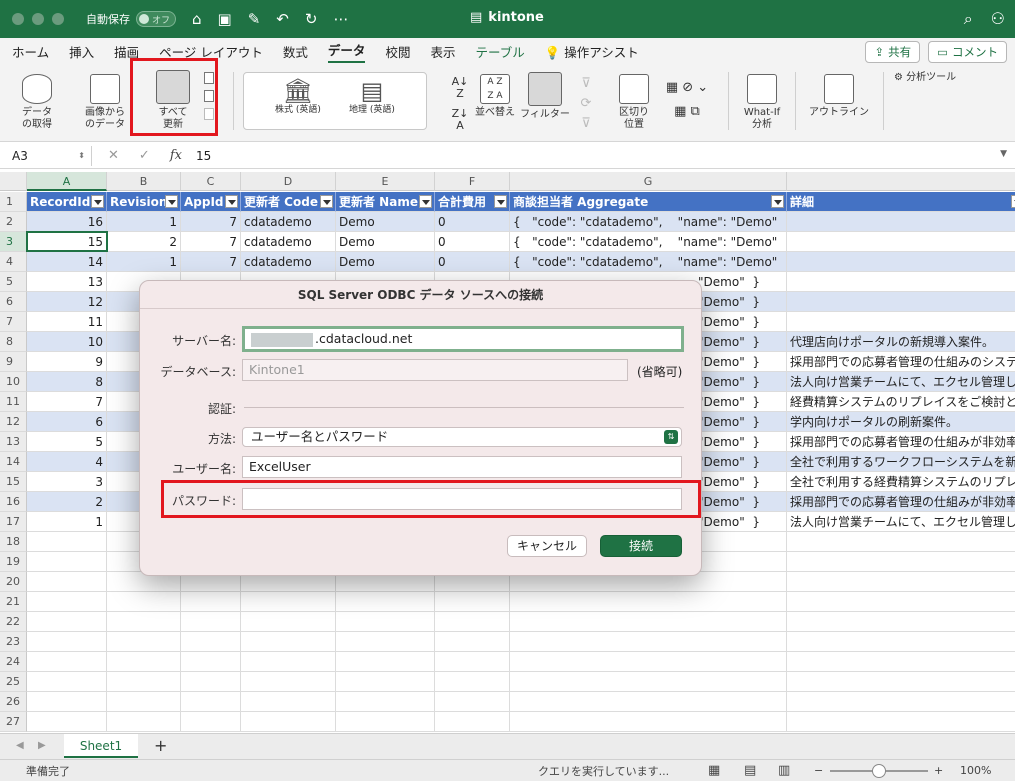 Image resolution: width=1015 pixels, height=781 pixels. I want to click on column-header-h, so click(901, 181).